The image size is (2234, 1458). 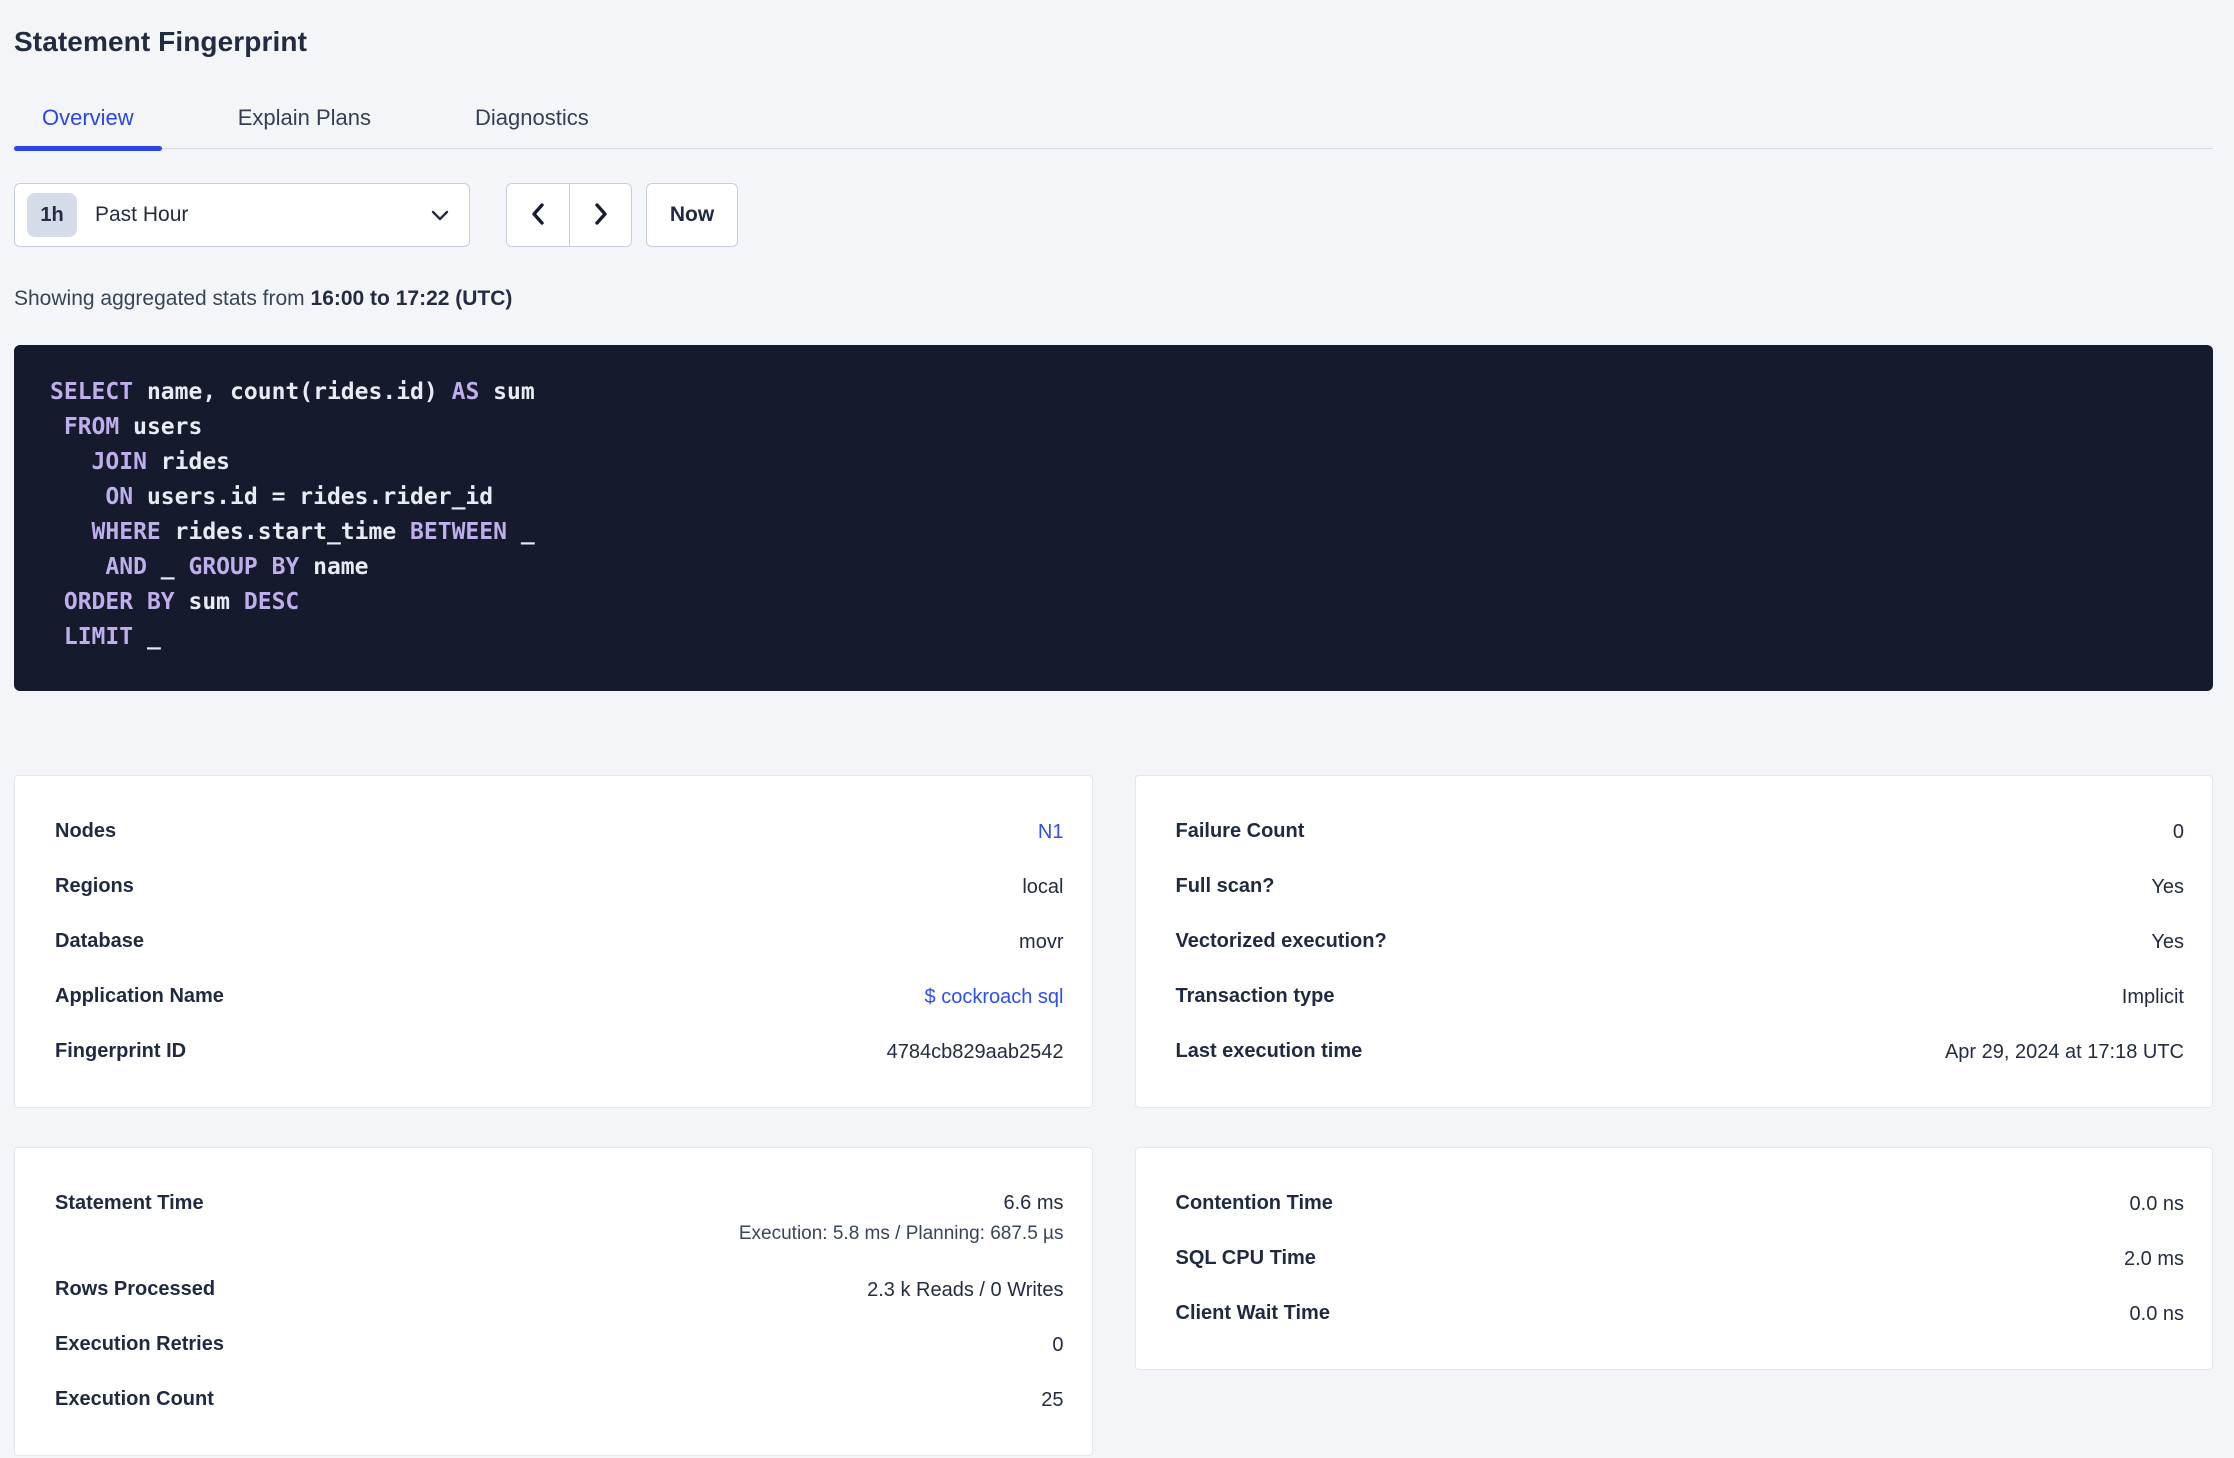 I want to click on prev-range-button, so click(x=538, y=215).